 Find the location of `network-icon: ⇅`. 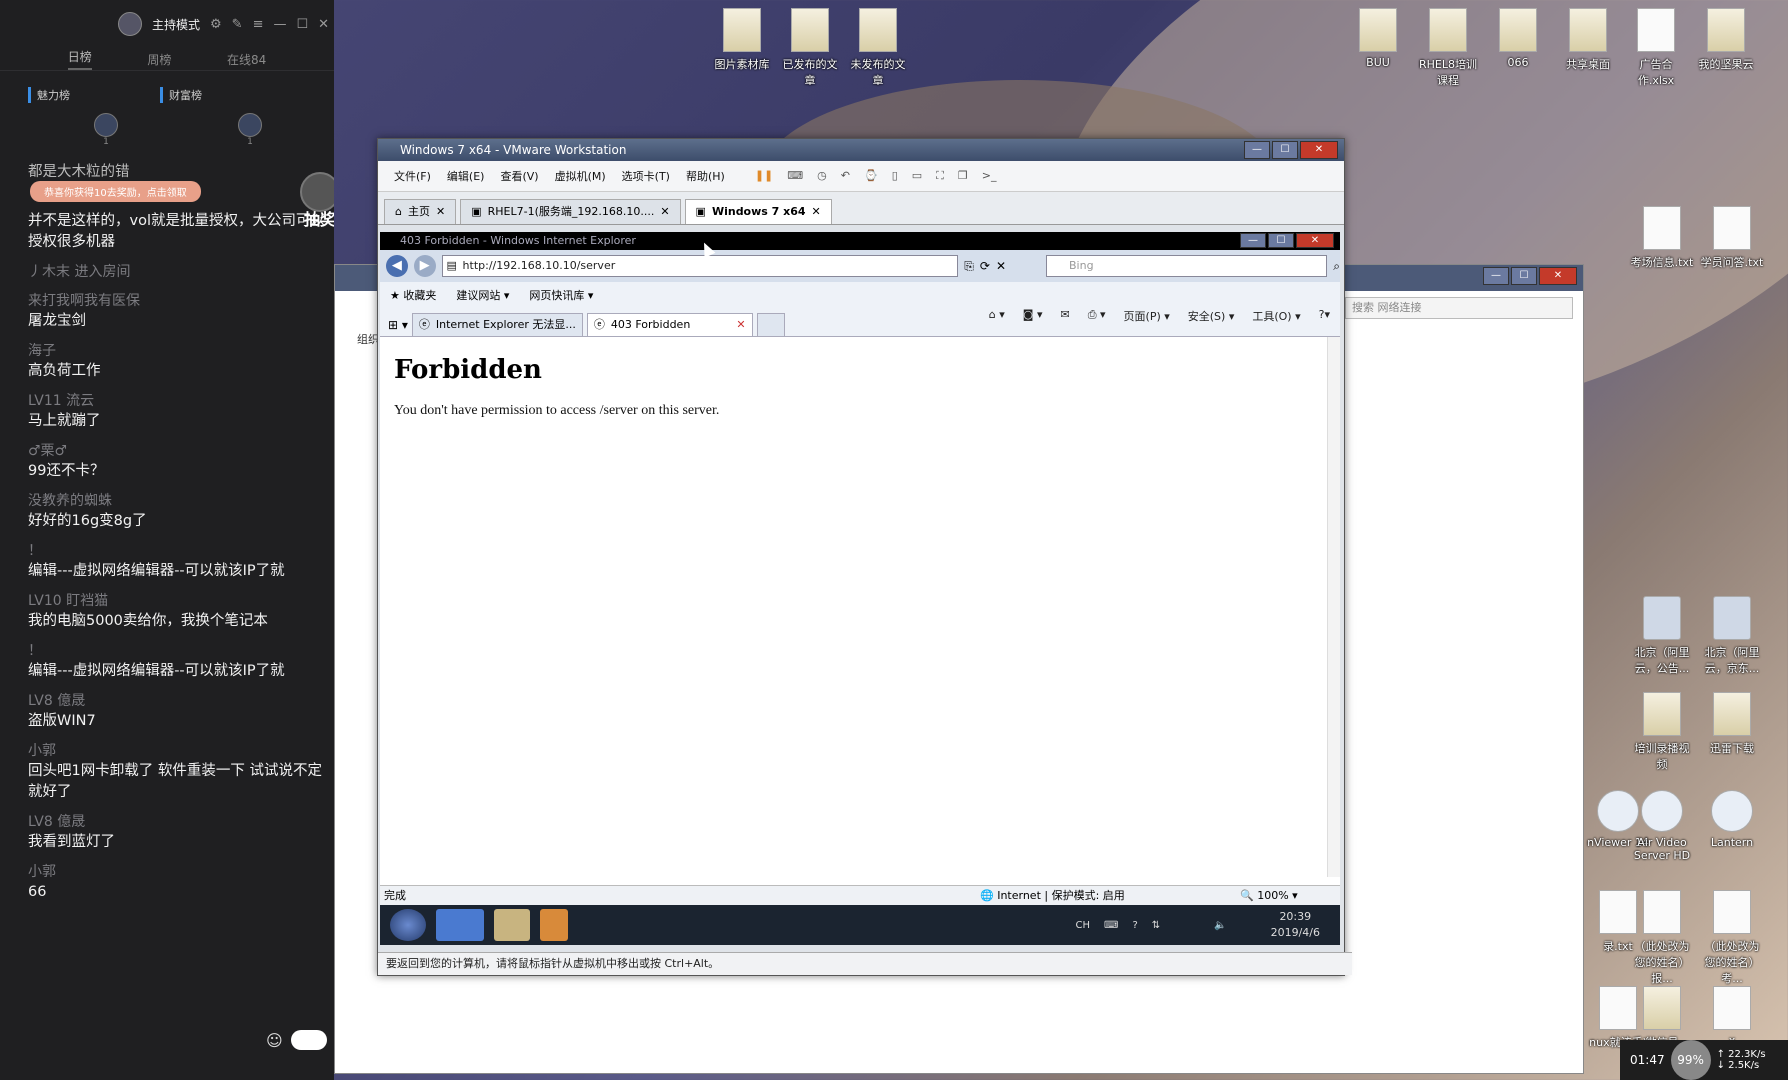

network-icon: ⇅ is located at coordinates (1156, 925).